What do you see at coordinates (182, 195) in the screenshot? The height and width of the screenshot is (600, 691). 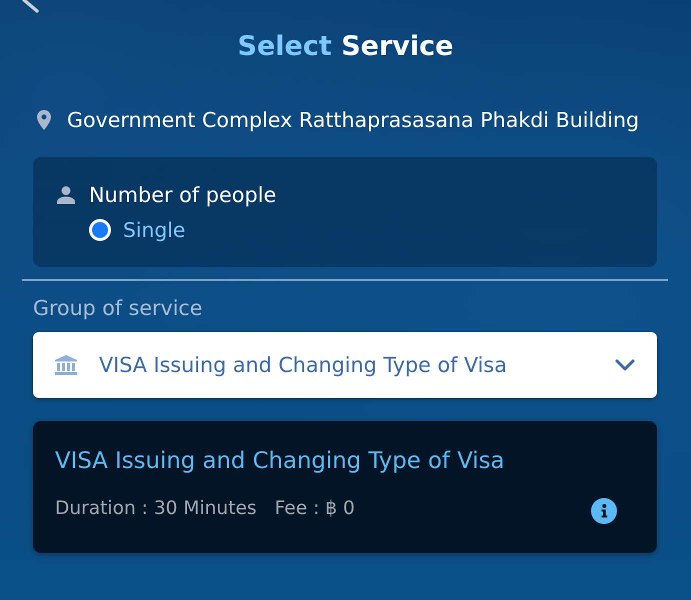 I see `people-label: Number of people` at bounding box center [182, 195].